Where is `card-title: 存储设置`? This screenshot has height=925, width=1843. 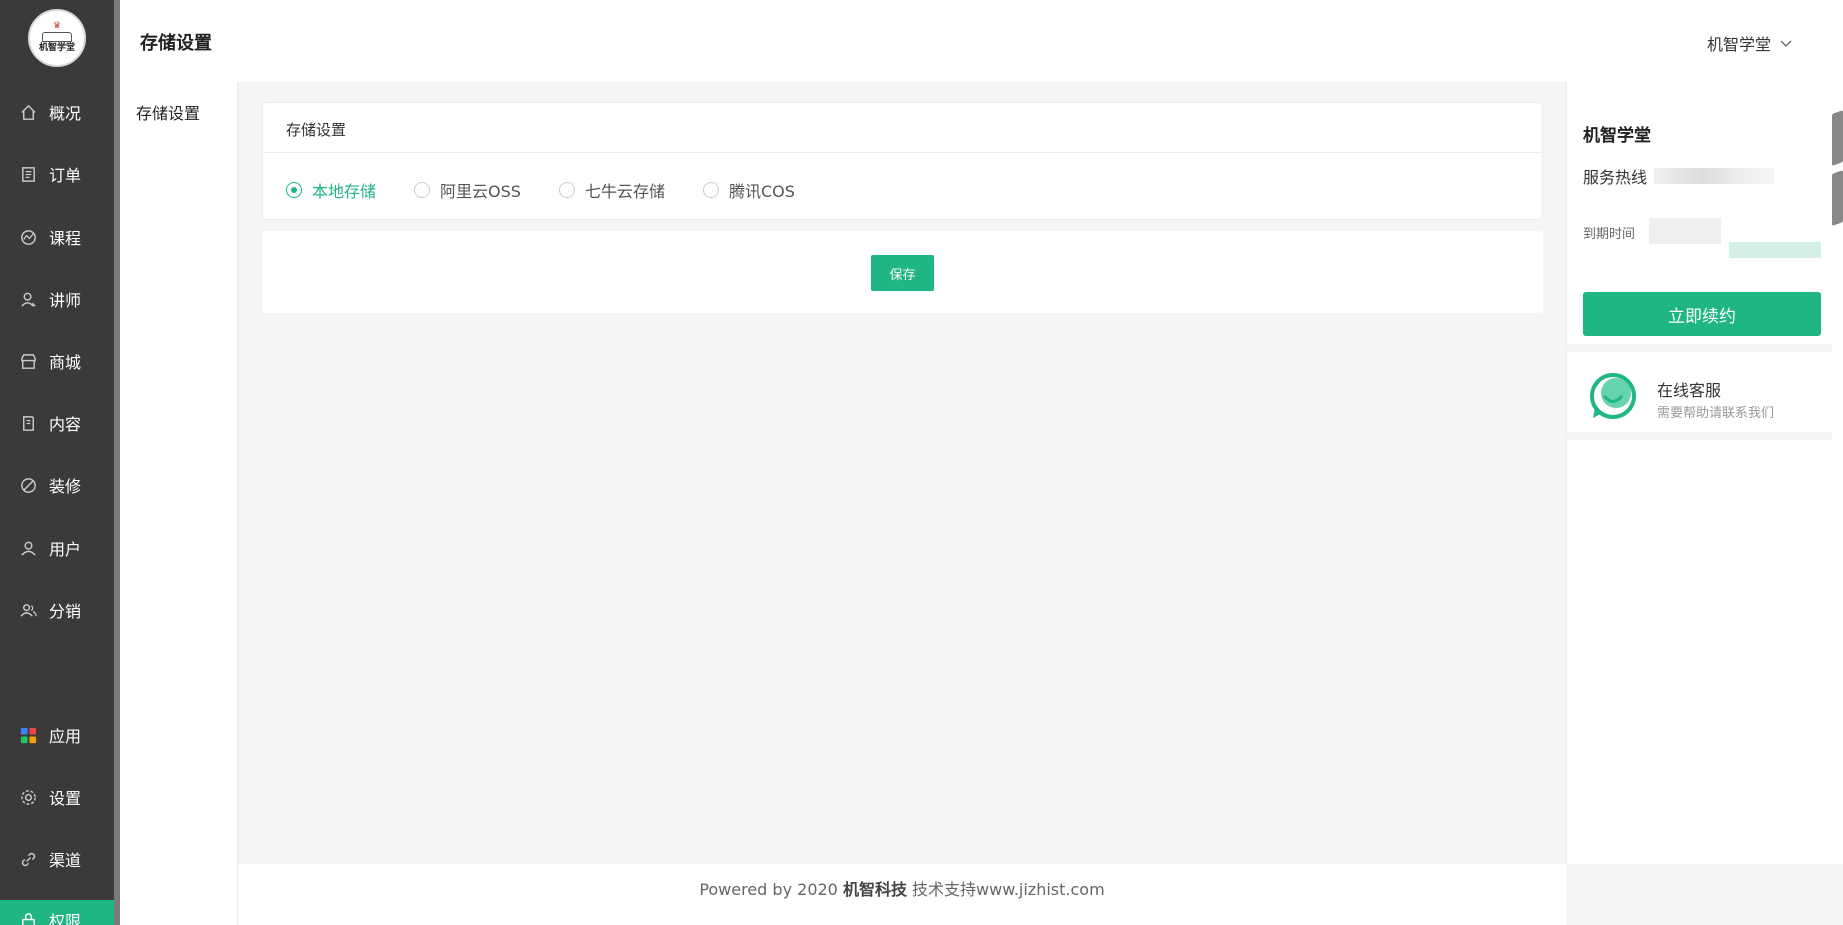 card-title: 存储设置 is located at coordinates (902, 128).